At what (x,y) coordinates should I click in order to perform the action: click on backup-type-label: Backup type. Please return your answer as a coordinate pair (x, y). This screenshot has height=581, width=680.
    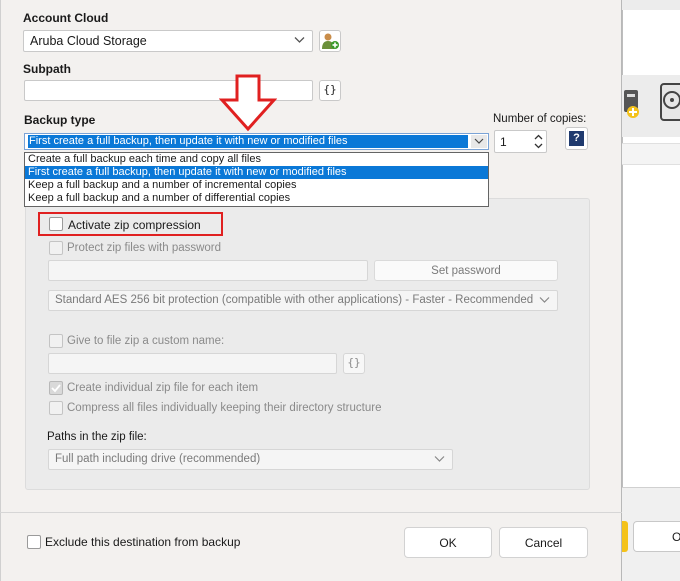
    Looking at the image, I should click on (60, 120).